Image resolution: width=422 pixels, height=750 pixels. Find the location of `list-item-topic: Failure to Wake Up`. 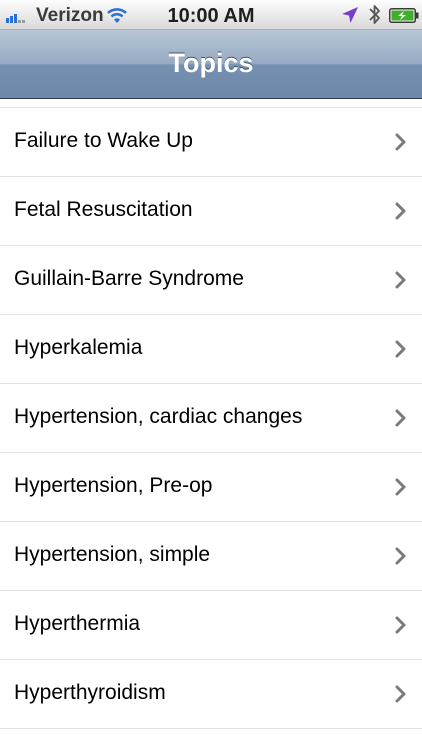

list-item-topic: Failure to Wake Up is located at coordinates (211, 142).